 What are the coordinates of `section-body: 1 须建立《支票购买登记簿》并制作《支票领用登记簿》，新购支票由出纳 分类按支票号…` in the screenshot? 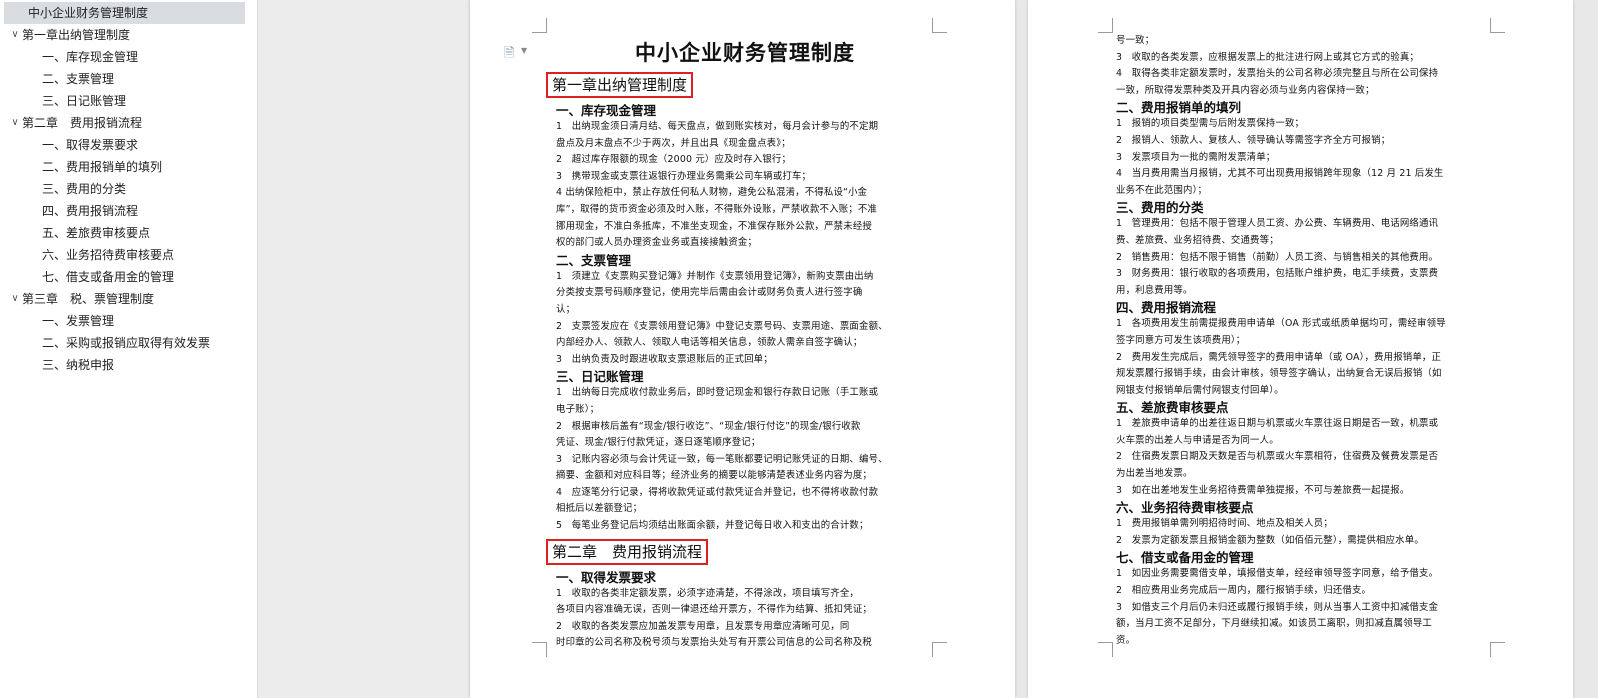 It's located at (745, 319).